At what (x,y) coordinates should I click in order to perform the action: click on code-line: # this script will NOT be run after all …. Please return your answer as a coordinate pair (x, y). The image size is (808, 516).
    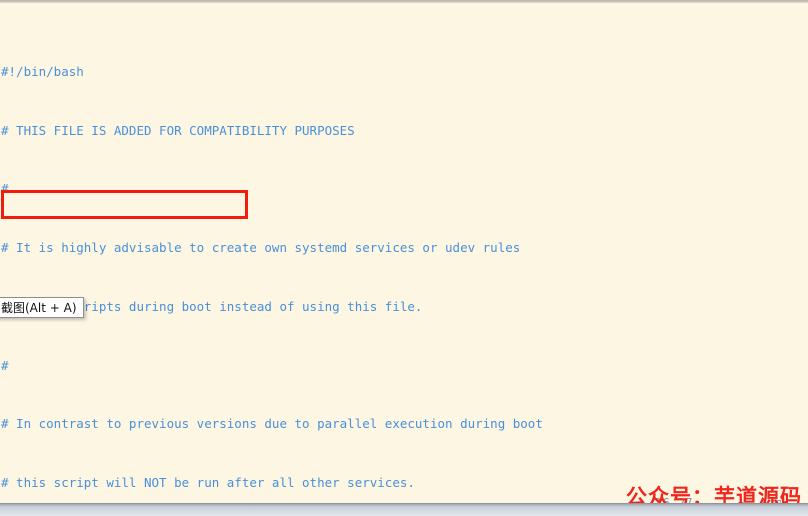
    Looking at the image, I should click on (271, 483).